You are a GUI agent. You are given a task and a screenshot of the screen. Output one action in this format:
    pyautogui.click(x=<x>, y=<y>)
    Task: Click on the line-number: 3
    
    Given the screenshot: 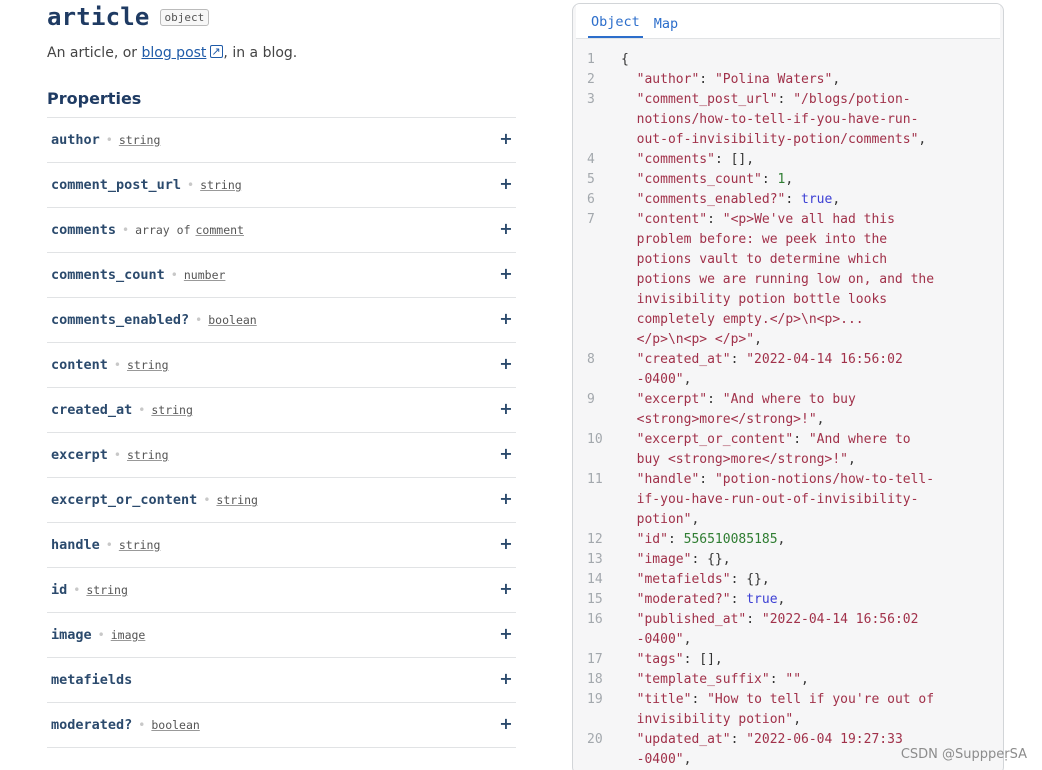 What is the action you would take?
    pyautogui.click(x=591, y=99)
    